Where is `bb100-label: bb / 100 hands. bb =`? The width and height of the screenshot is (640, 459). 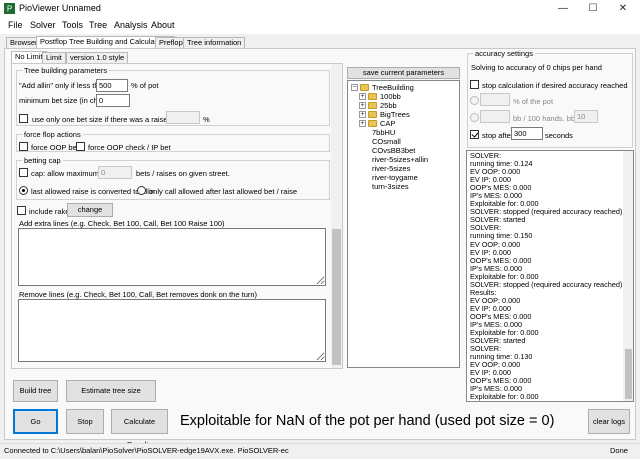 bb100-label: bb / 100 hands. bb = is located at coordinates (547, 118).